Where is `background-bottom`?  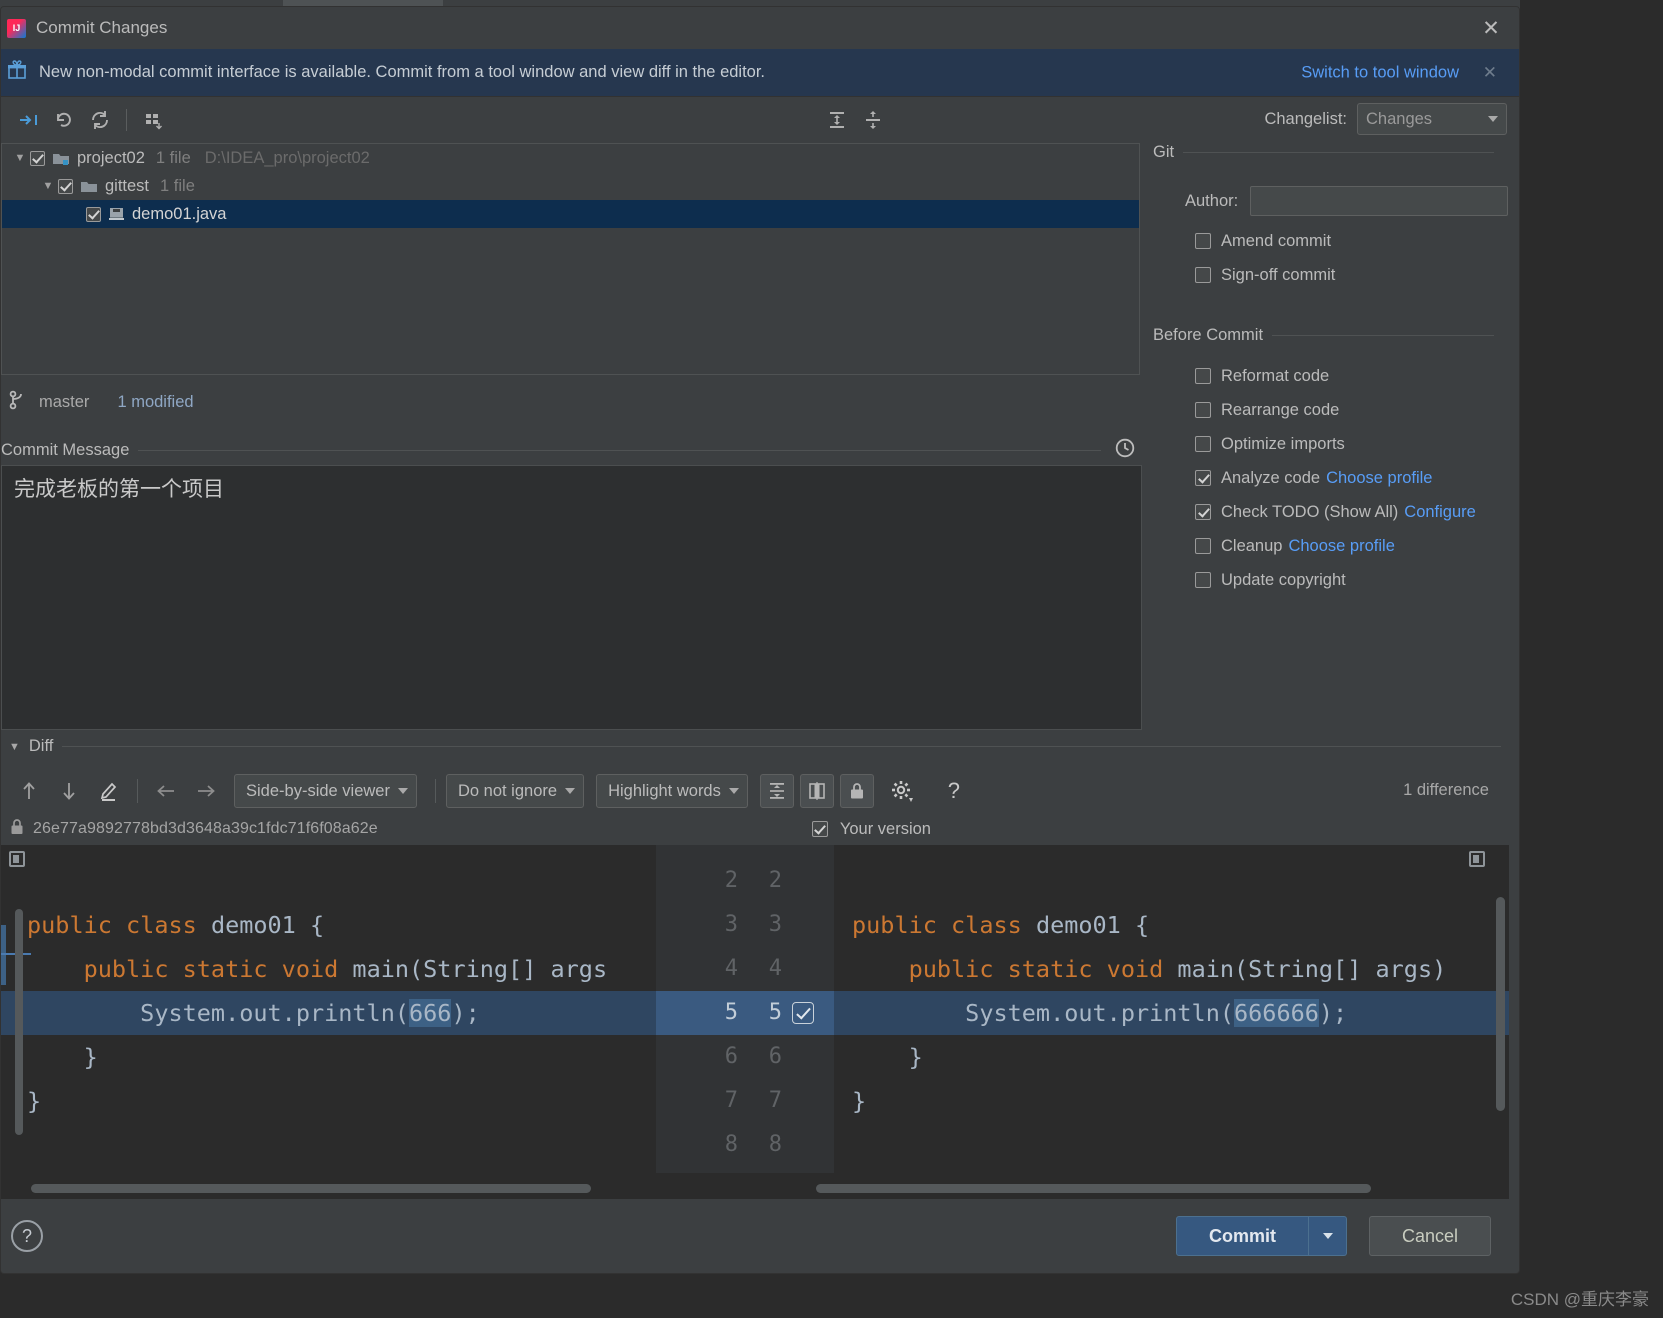 background-bottom is located at coordinates (831, 1294).